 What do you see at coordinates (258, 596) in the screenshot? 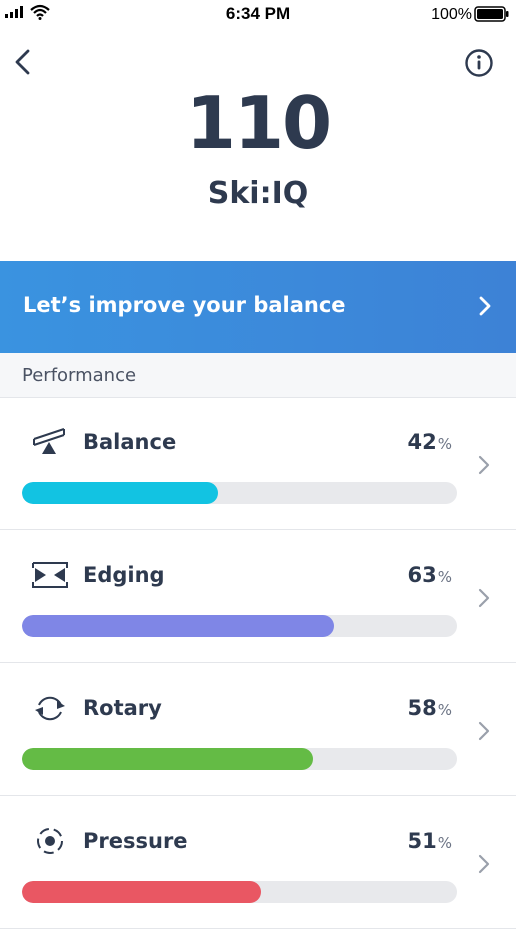
I see `metric-row-edging: Edging 63%` at bounding box center [258, 596].